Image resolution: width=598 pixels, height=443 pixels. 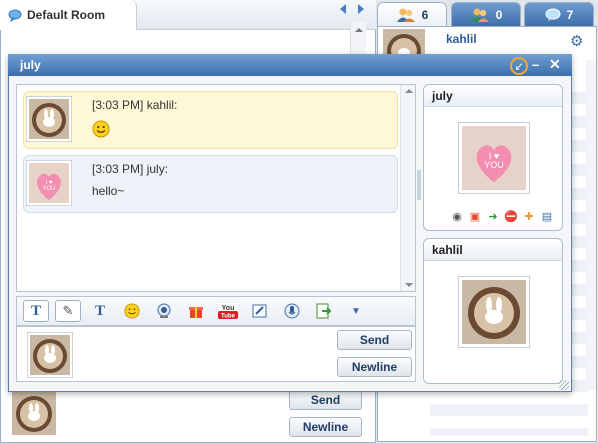 I want to click on tab-friends: 0, so click(x=486, y=14).